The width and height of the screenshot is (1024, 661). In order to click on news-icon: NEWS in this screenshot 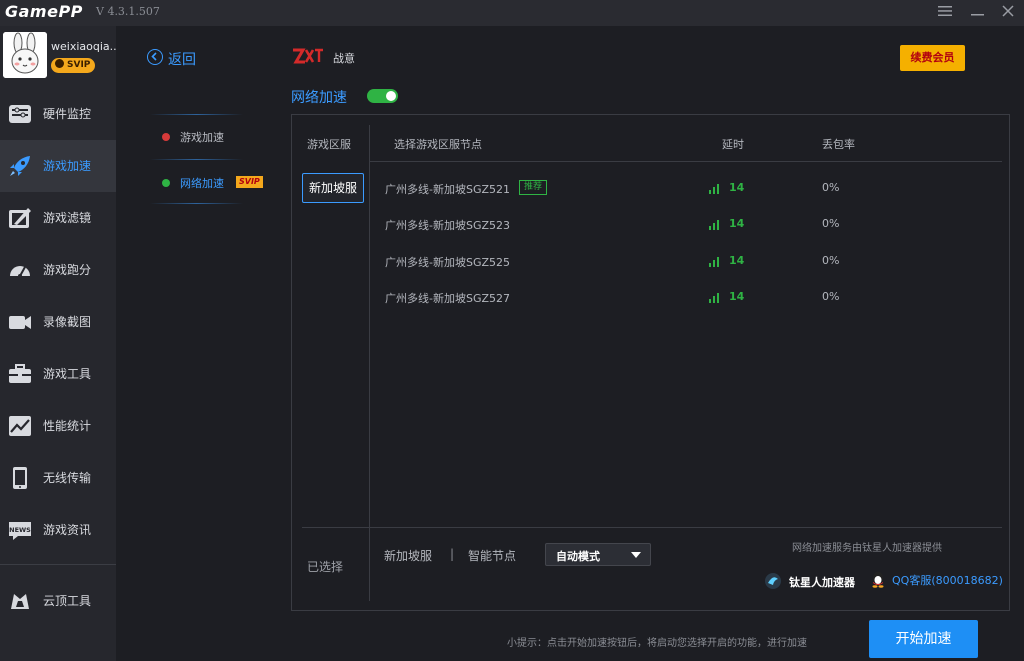, I will do `click(20, 531)`.